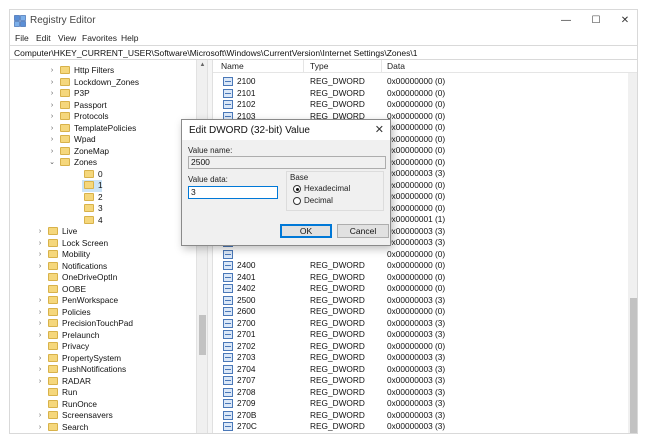 The height and width of the screenshot is (434, 650). I want to click on value-type: REG_DWORD, so click(337, 81).